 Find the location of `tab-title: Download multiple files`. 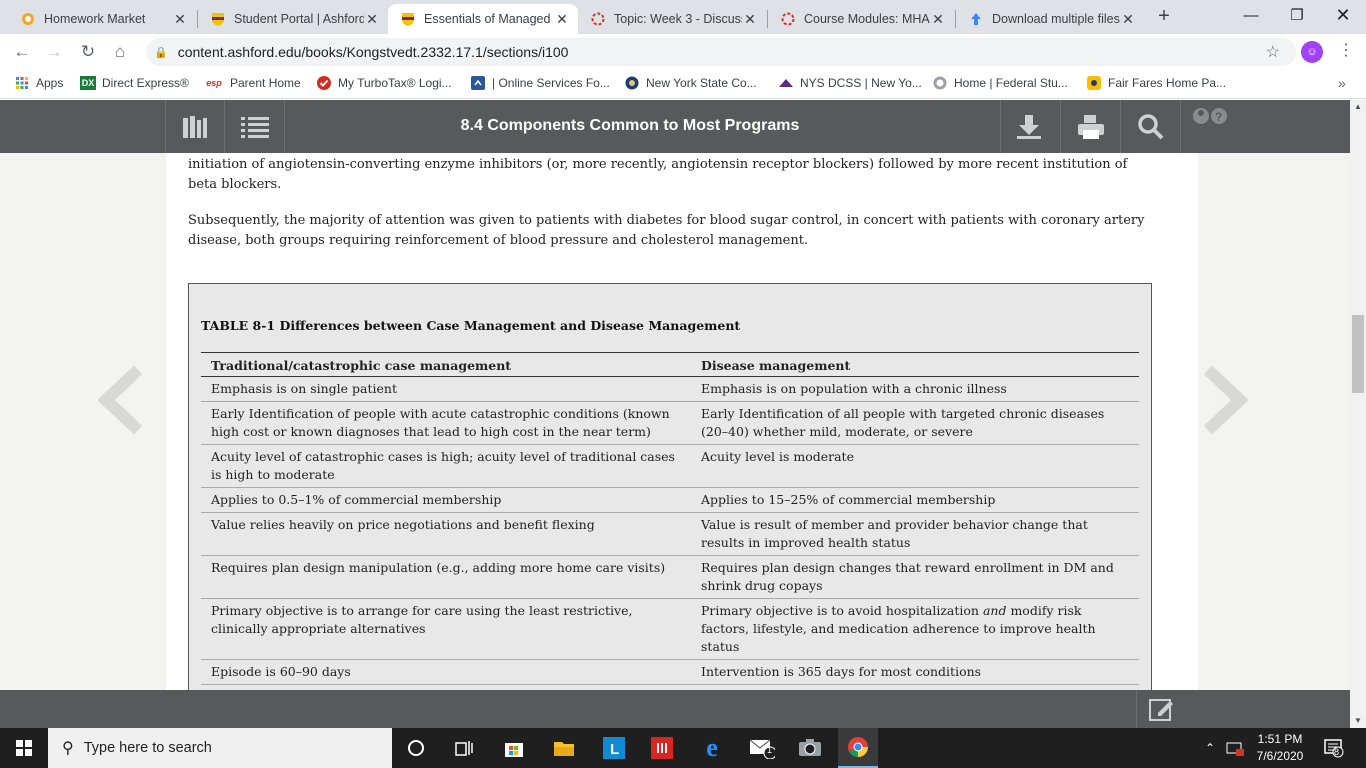

tab-title: Download multiple files is located at coordinates (1056, 19).